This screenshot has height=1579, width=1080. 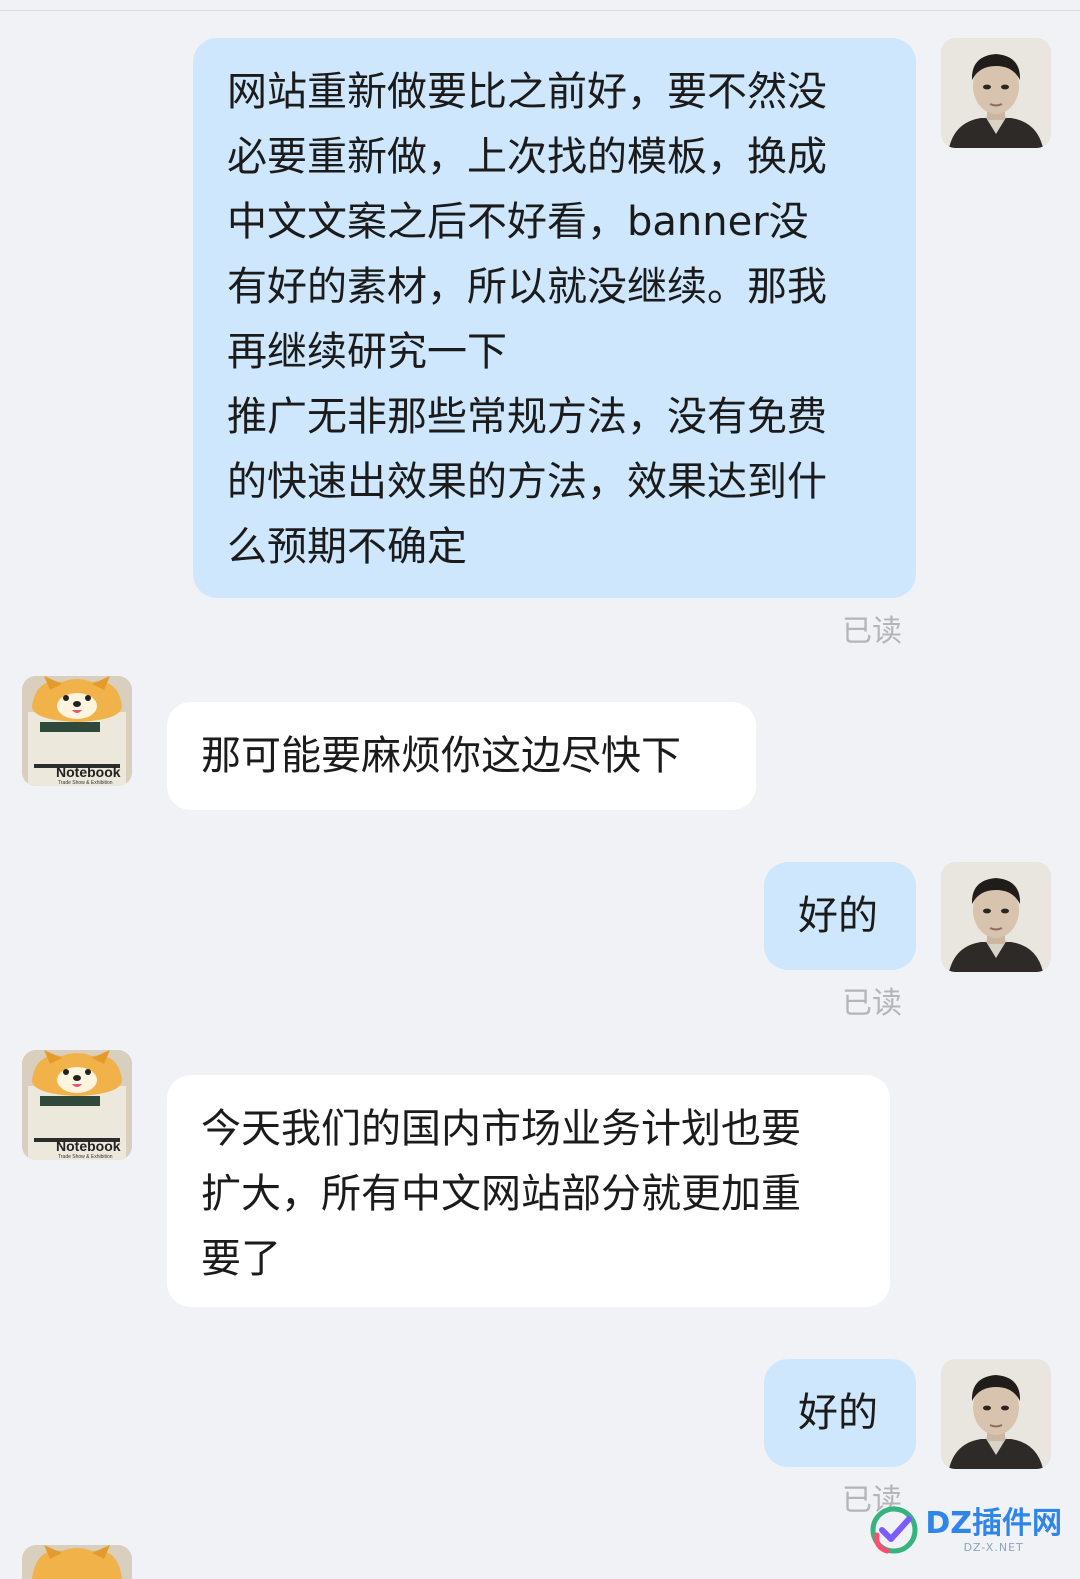 What do you see at coordinates (347, 547) in the screenshot?
I see `message-text-line: 么预期不确定` at bounding box center [347, 547].